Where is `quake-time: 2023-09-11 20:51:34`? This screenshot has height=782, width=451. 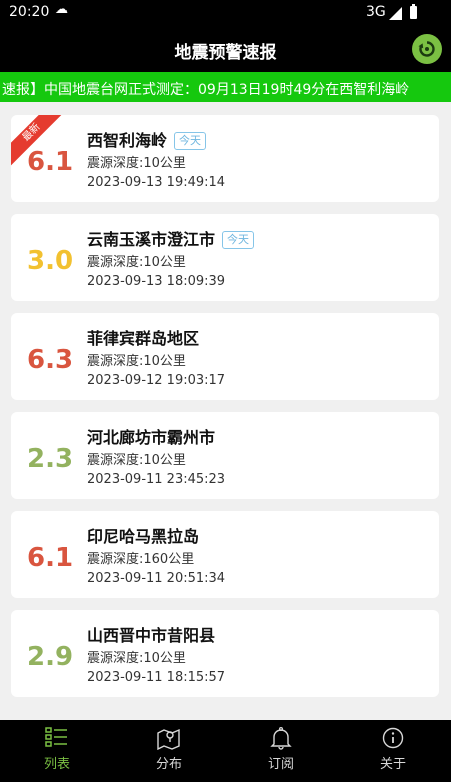 quake-time: 2023-09-11 20:51:34 is located at coordinates (156, 578).